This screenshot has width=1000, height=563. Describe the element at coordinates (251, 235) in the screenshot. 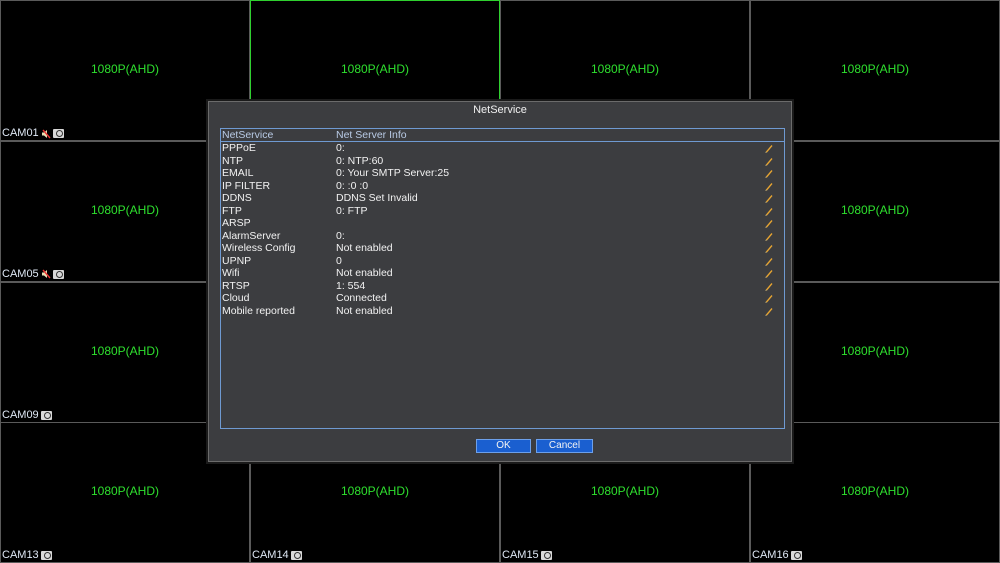

I see `service-name: AlarmServer` at that location.